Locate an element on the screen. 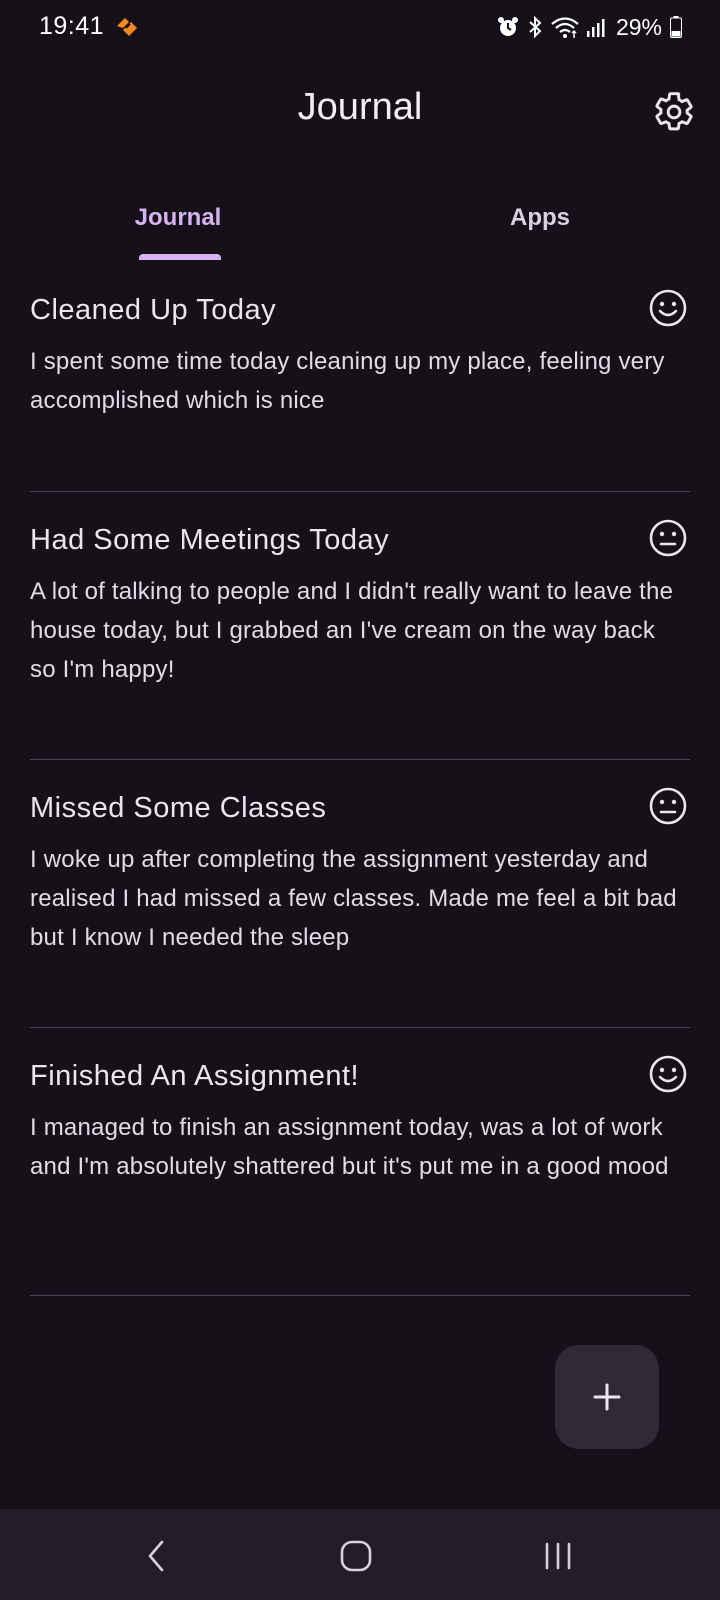 The image size is (720, 1600). status-bar: 19:41 29% is located at coordinates (360, 28).